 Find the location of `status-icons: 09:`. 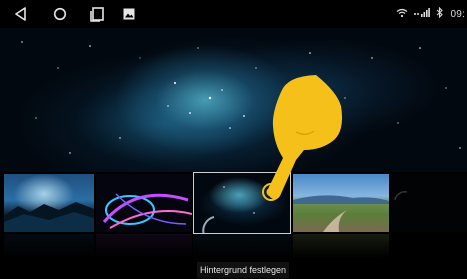

status-icons: 09: is located at coordinates (430, 14).